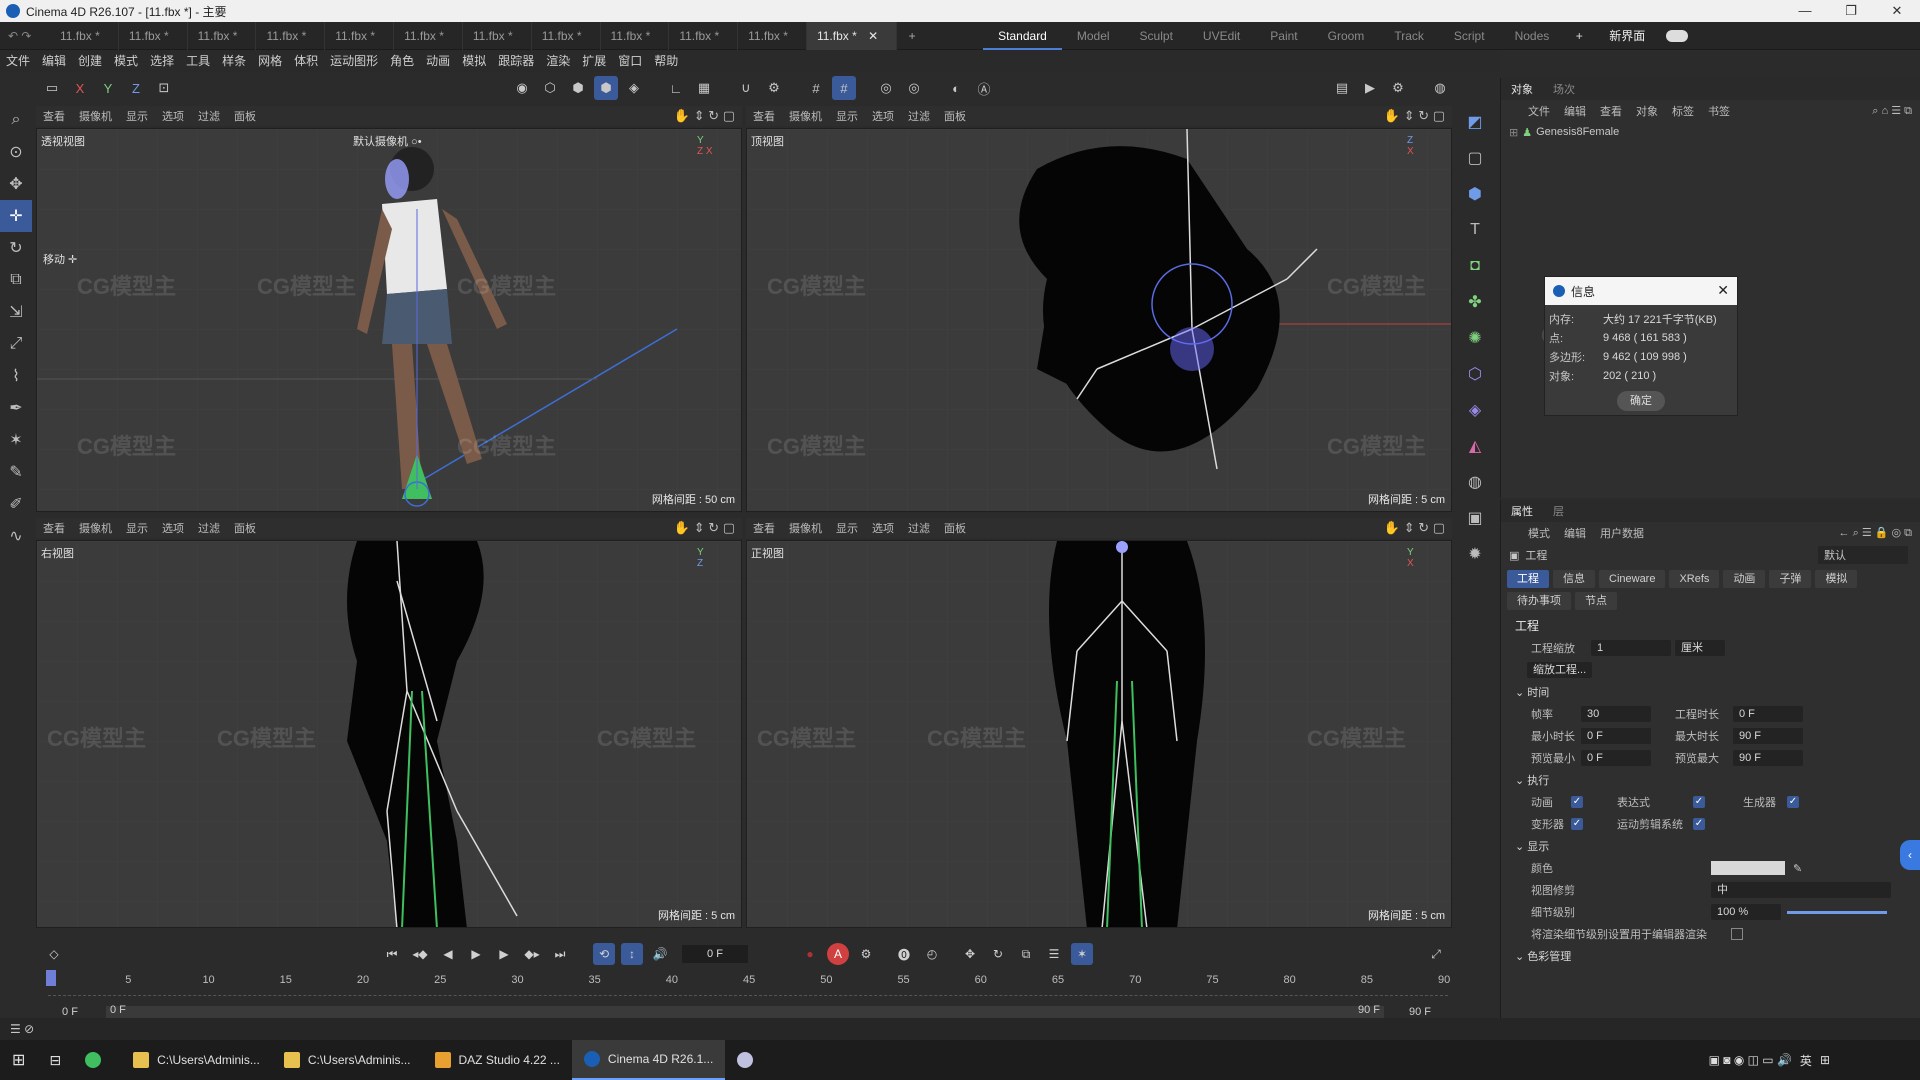 The height and width of the screenshot is (1080, 1920). What do you see at coordinates (1532, 36) in the screenshot?
I see `layout-tab-nodes: Nodes` at bounding box center [1532, 36].